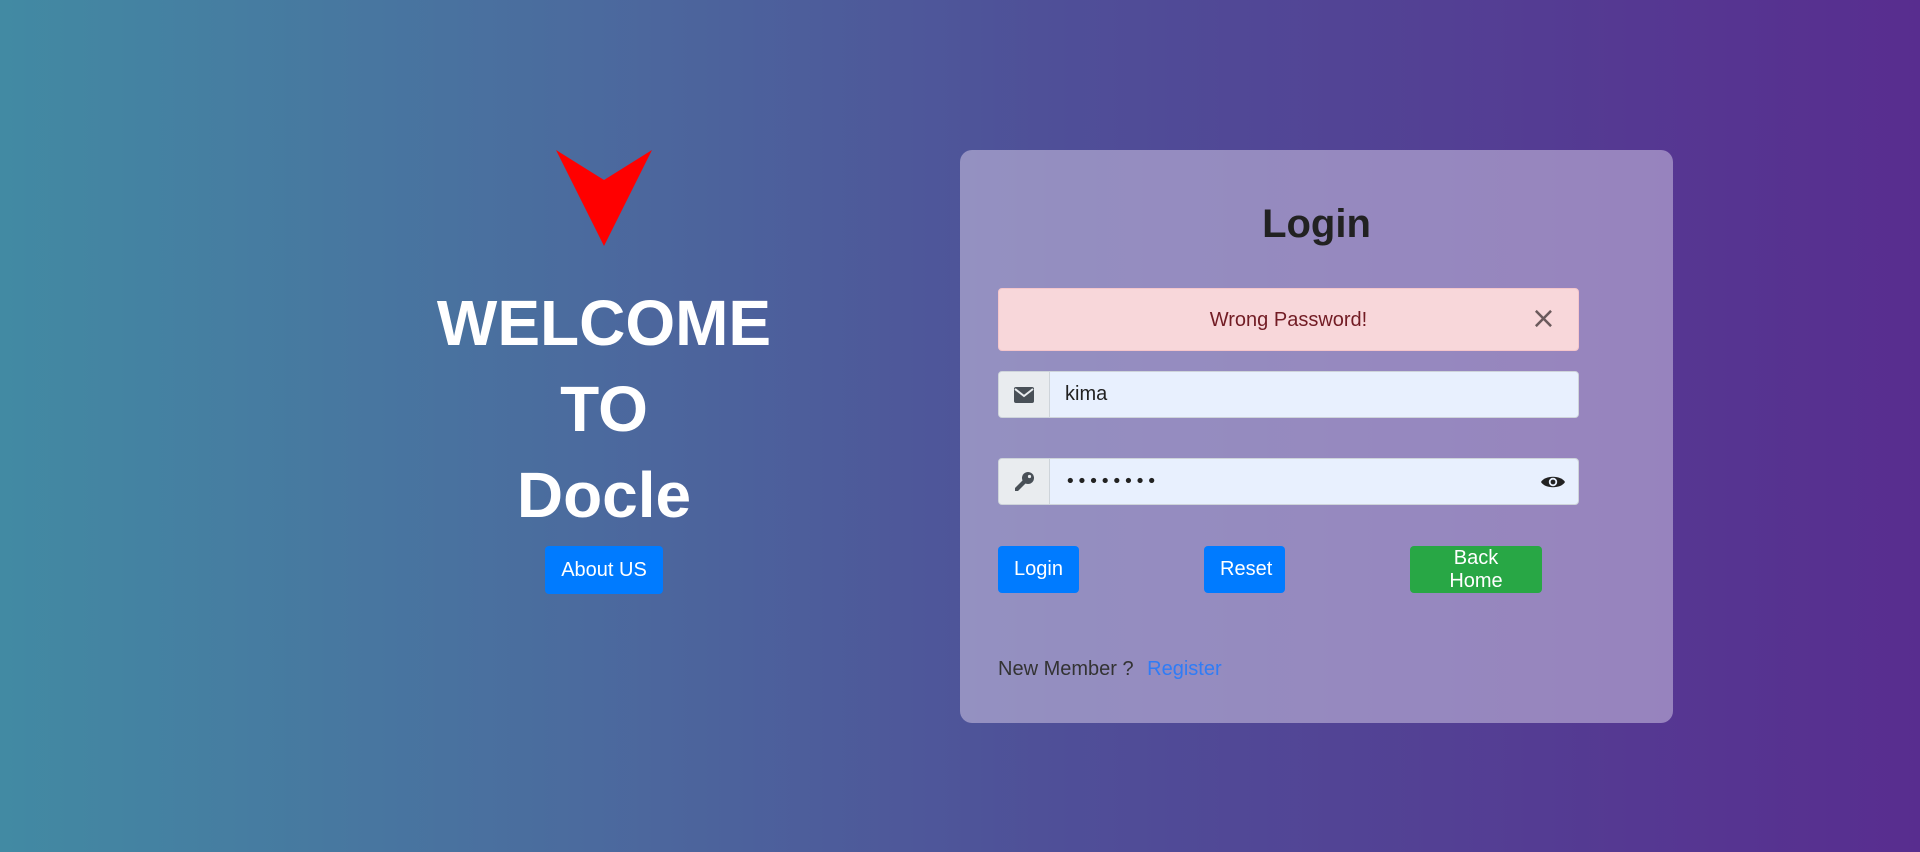 The image size is (1920, 852). What do you see at coordinates (1476, 569) in the screenshot?
I see `back-home-button: Back Home` at bounding box center [1476, 569].